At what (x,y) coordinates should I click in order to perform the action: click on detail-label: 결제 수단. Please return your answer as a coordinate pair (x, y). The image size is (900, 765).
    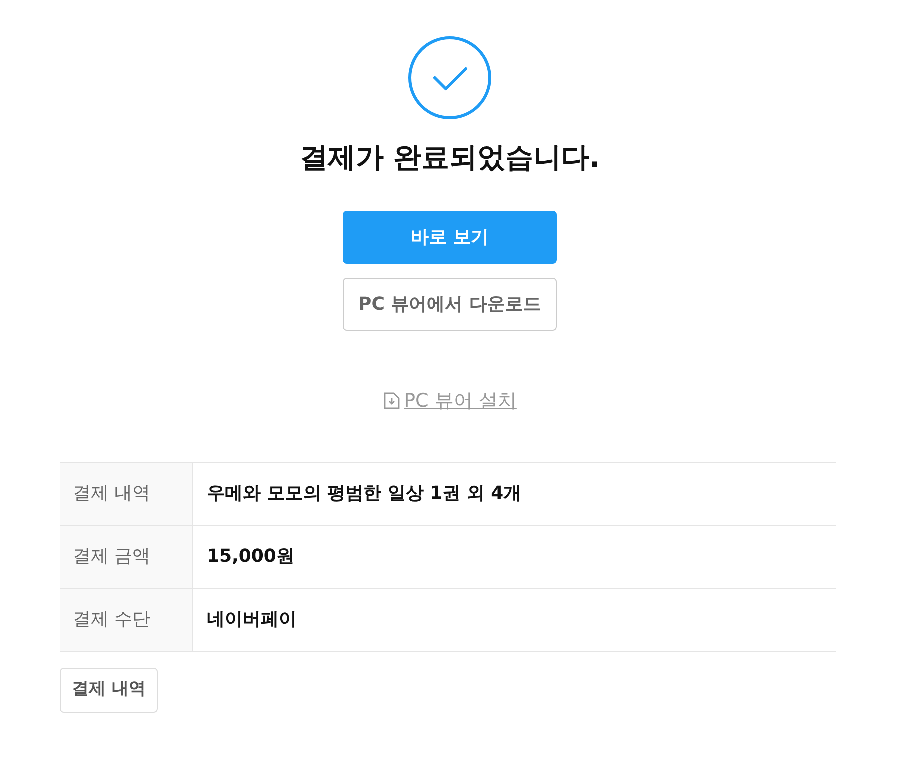
    Looking at the image, I should click on (126, 619).